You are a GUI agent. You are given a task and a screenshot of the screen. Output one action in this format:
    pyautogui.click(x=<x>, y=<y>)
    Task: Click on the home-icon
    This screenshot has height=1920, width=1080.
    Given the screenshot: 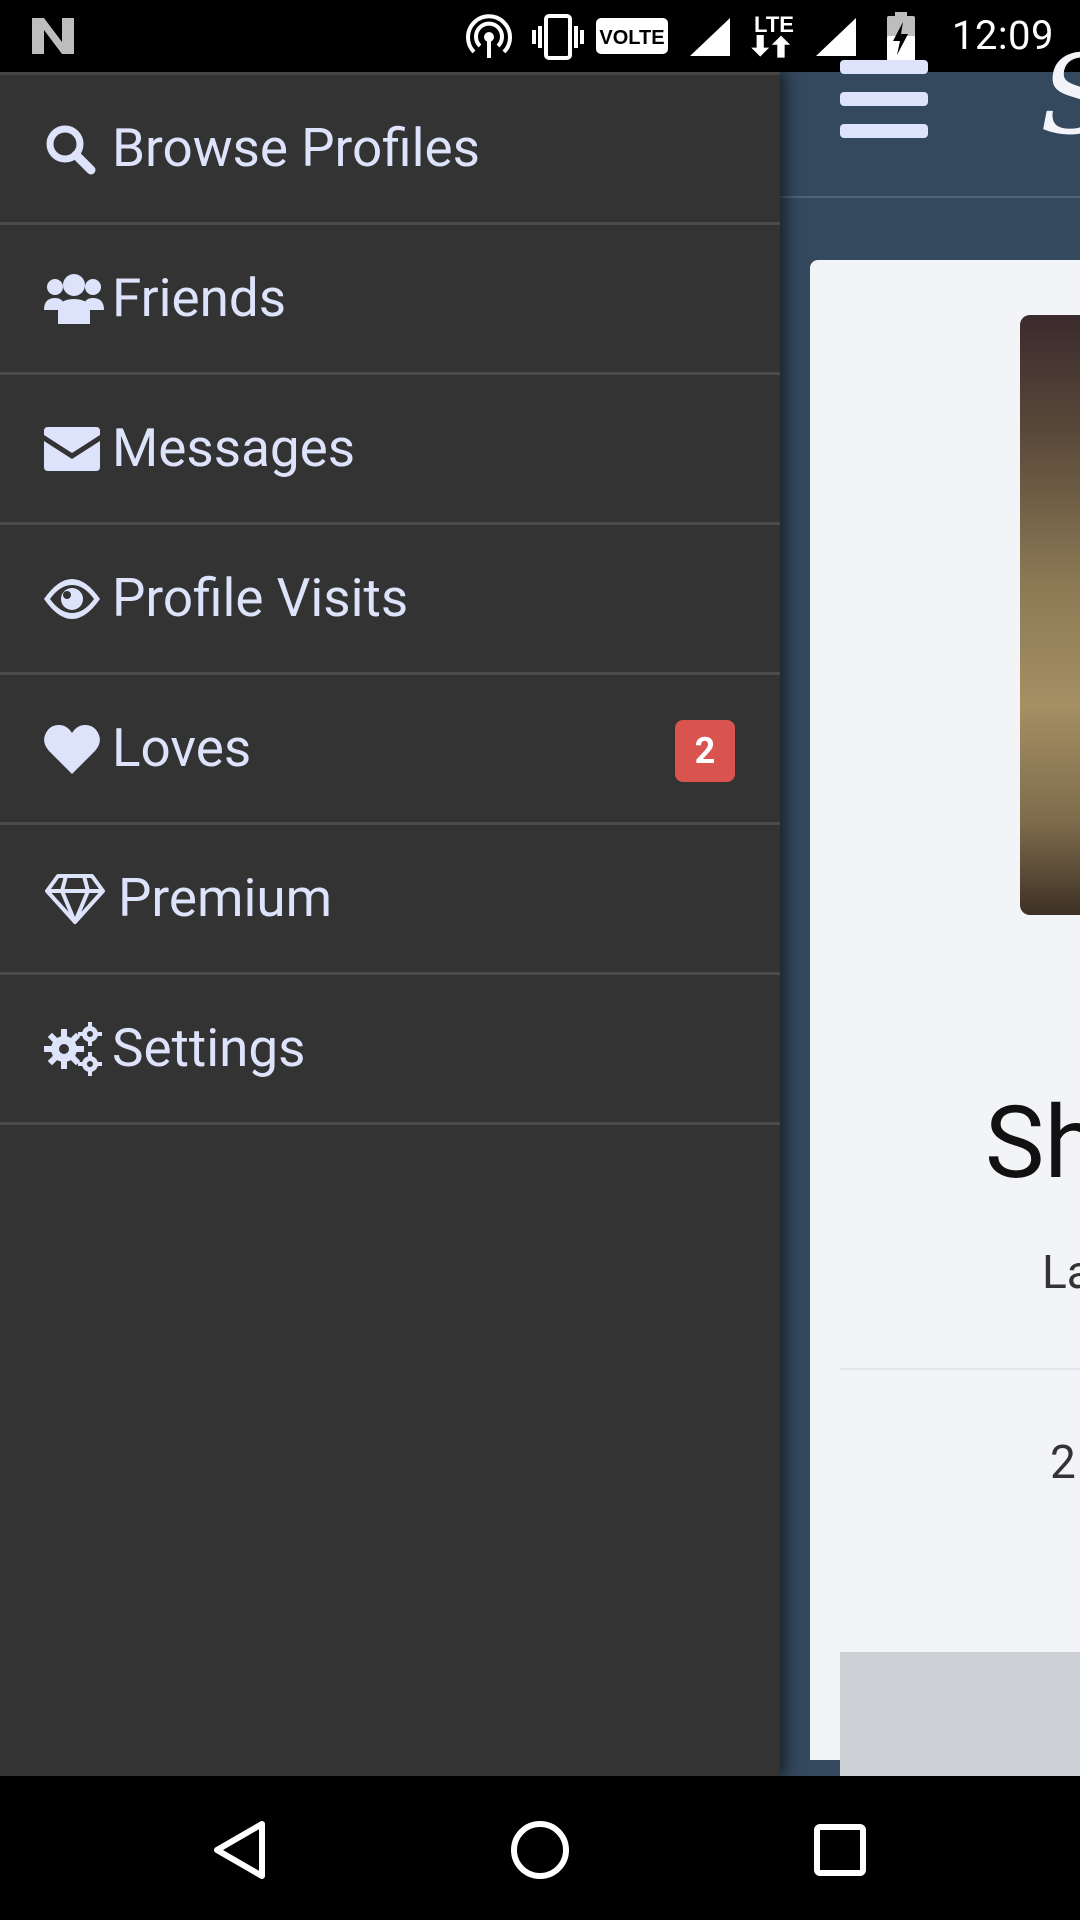 What is the action you would take?
    pyautogui.click(x=540, y=1850)
    